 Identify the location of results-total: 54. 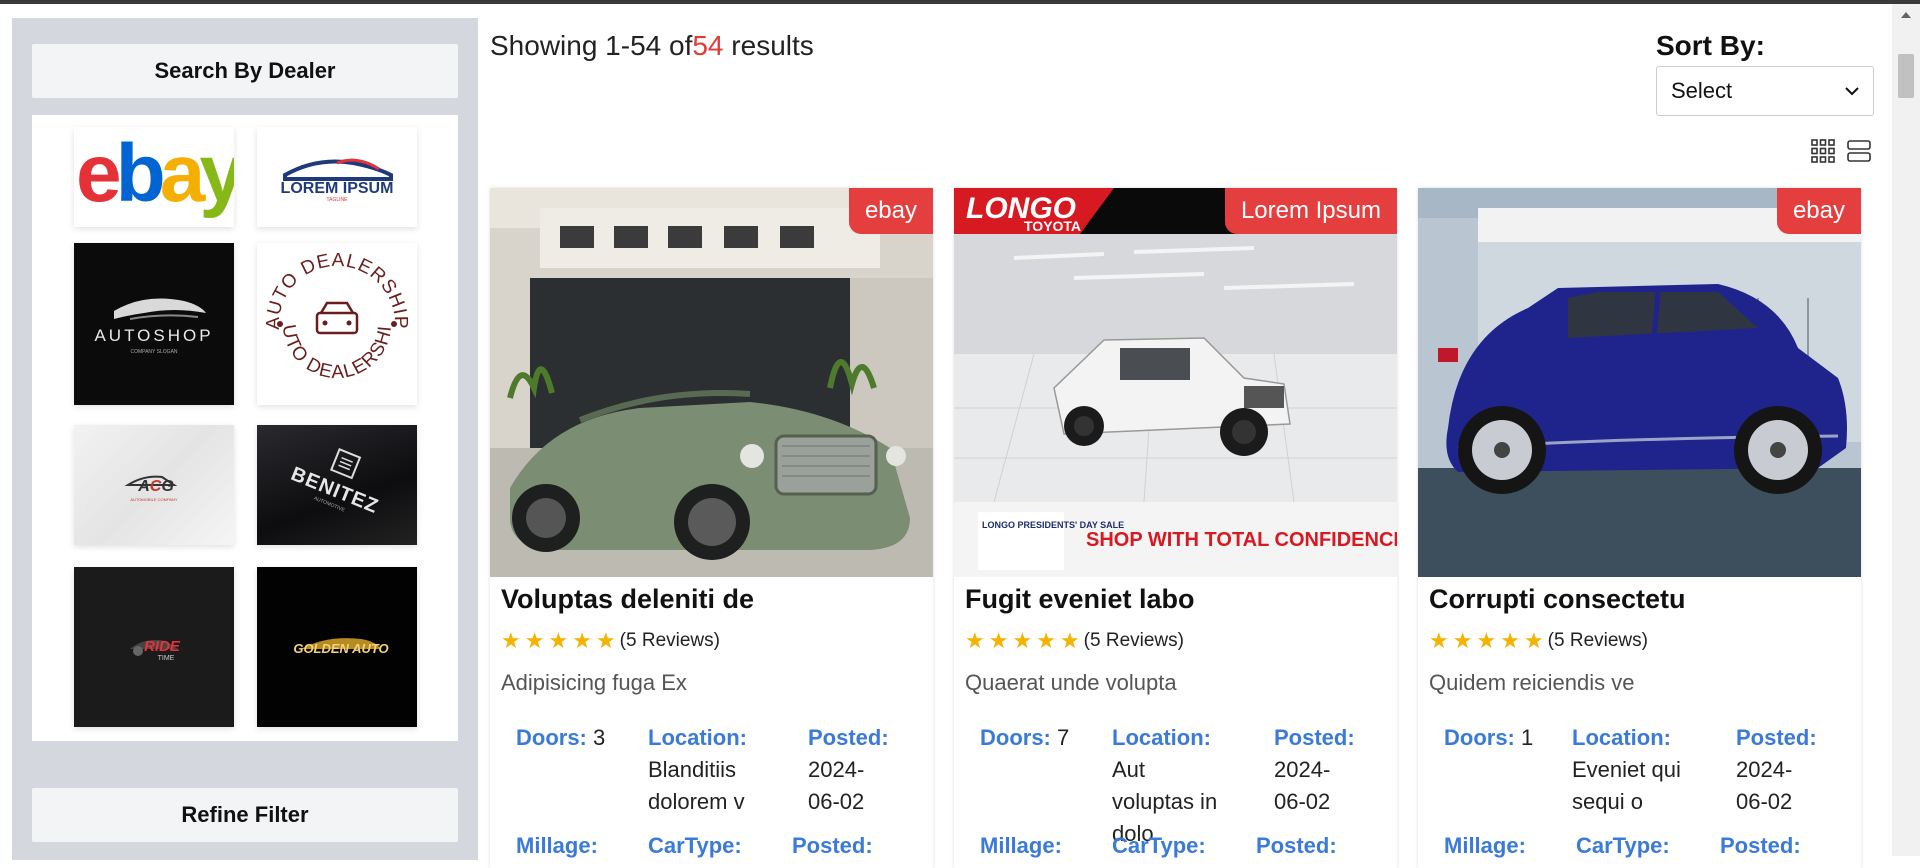
(708, 45).